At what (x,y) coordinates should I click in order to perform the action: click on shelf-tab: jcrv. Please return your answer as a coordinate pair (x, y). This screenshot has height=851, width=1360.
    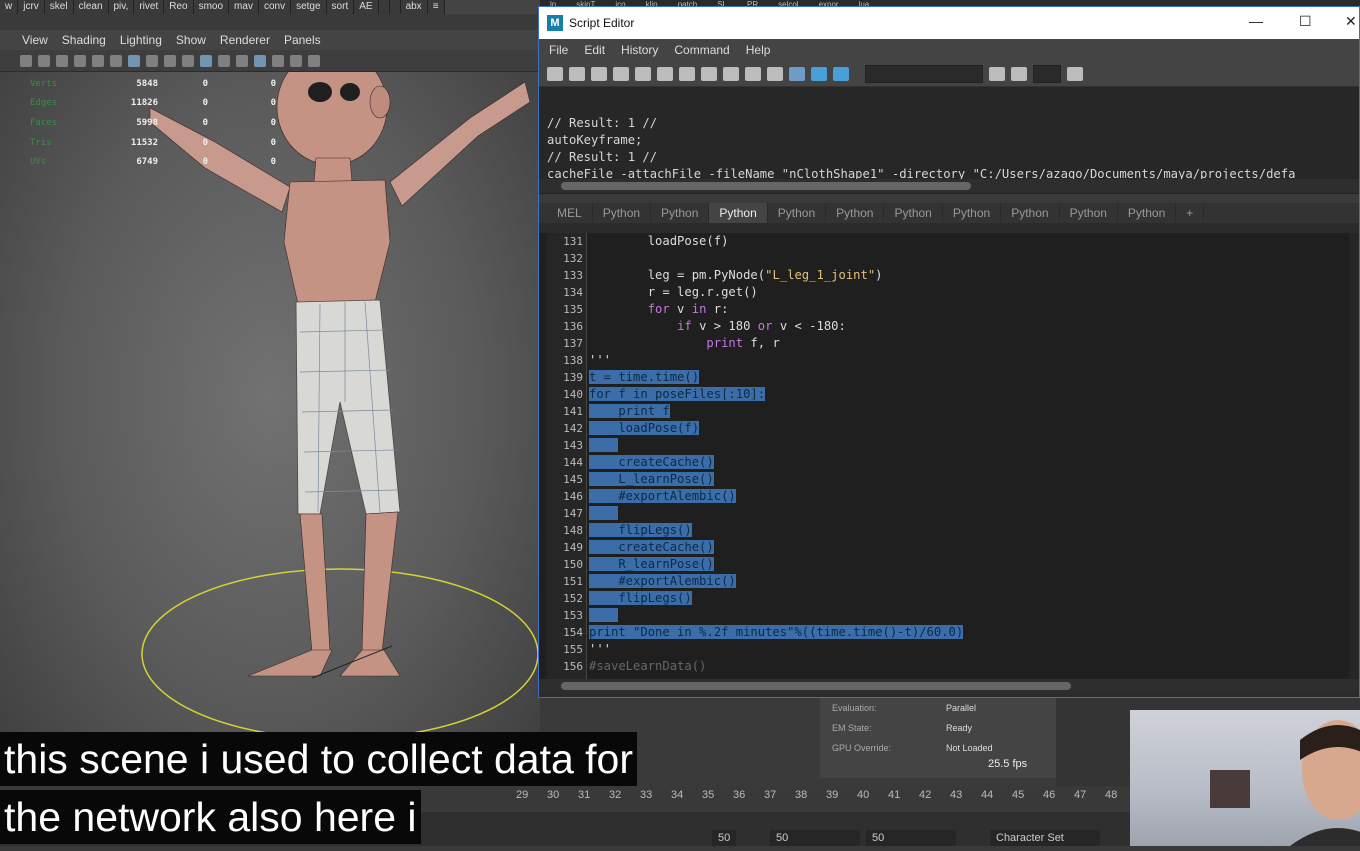
    Looking at the image, I should click on (31, 7).